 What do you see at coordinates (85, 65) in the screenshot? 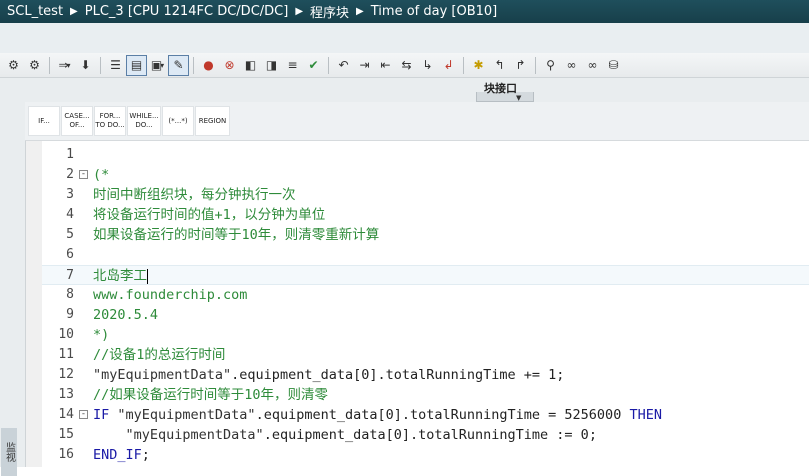
I see `download-icon: ⬇` at bounding box center [85, 65].